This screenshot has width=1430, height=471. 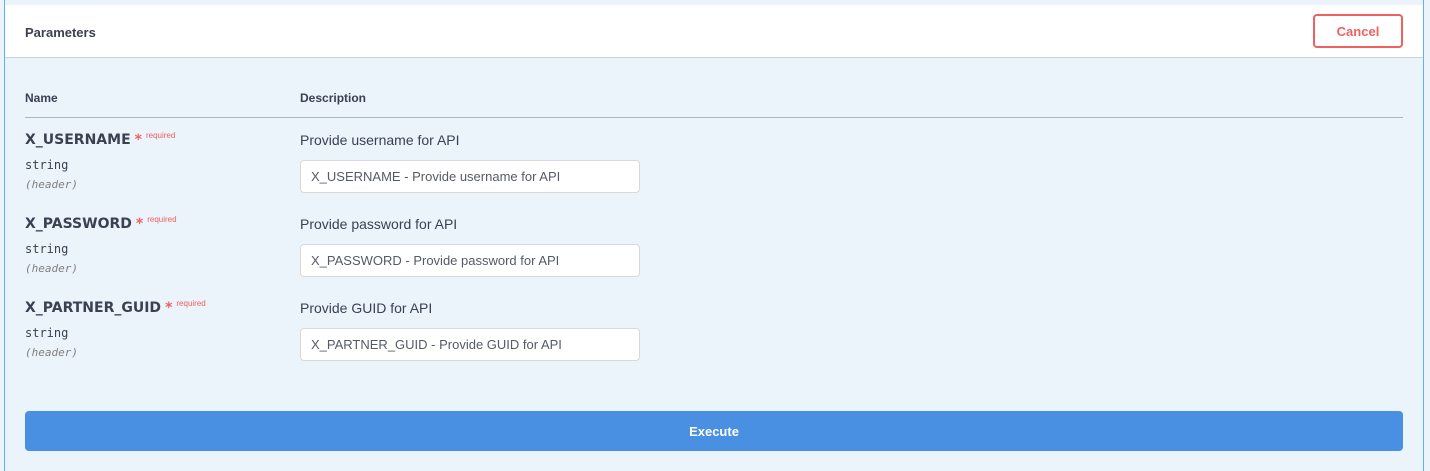 I want to click on parameter-description: Provide GUID for API, so click(x=366, y=308).